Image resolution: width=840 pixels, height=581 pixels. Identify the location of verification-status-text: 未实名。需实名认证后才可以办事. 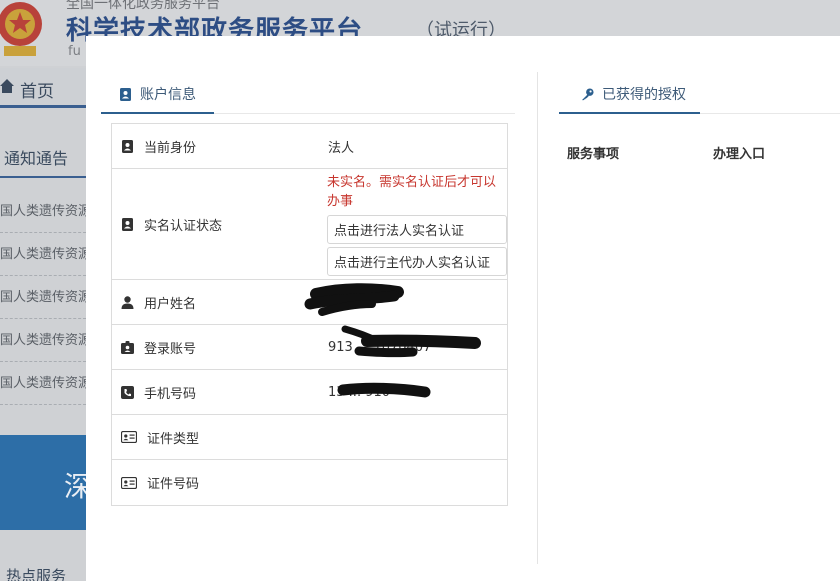
(412, 192).